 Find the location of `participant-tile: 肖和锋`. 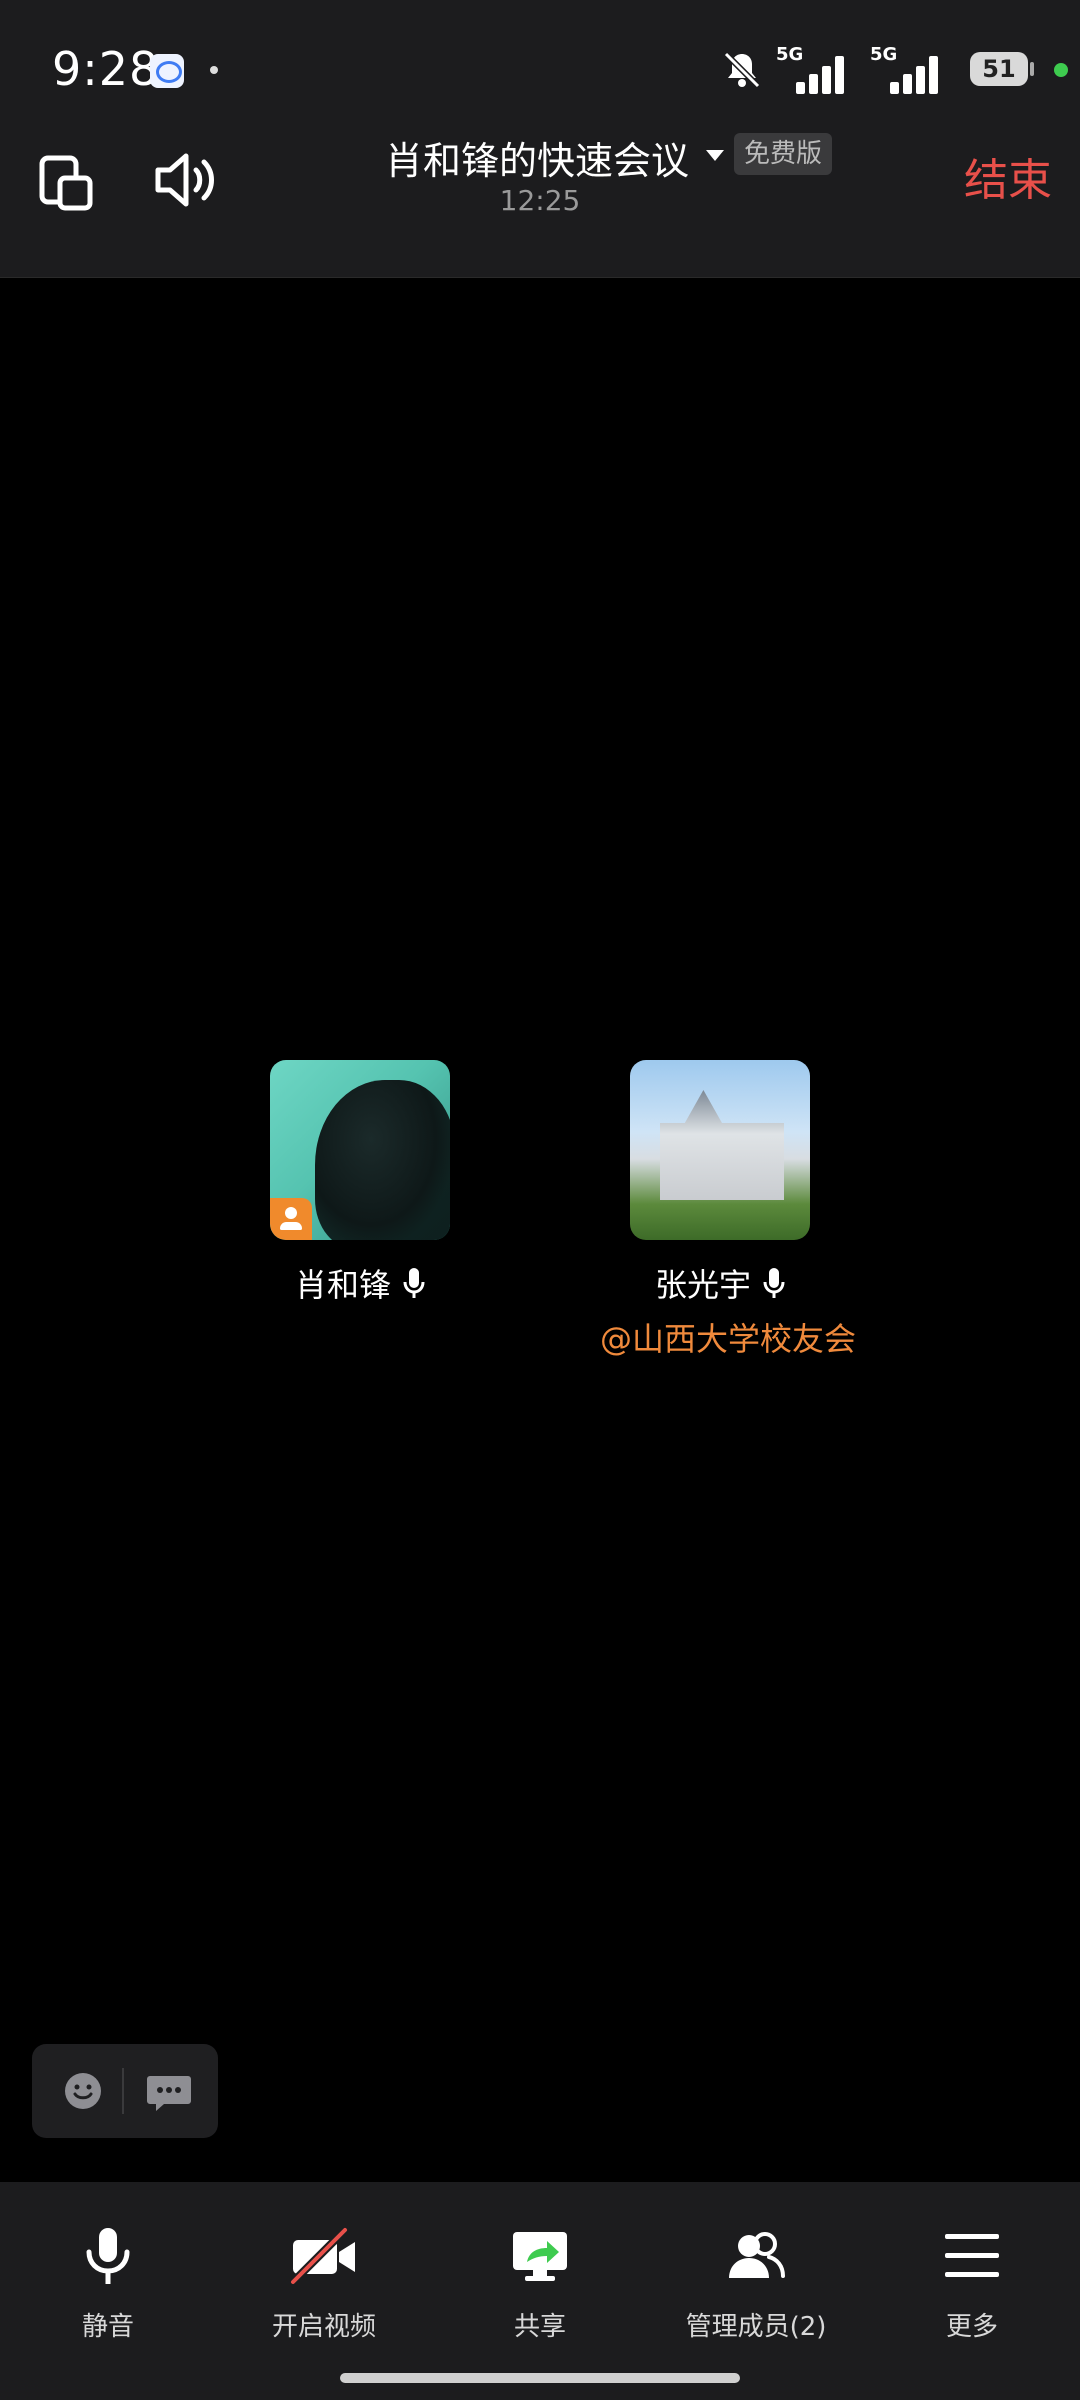

participant-tile: 肖和锋 is located at coordinates (360, 1183).